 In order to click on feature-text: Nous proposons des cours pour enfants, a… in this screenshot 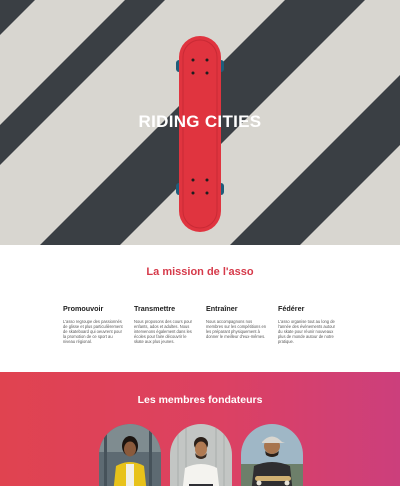, I will do `click(163, 331)`.